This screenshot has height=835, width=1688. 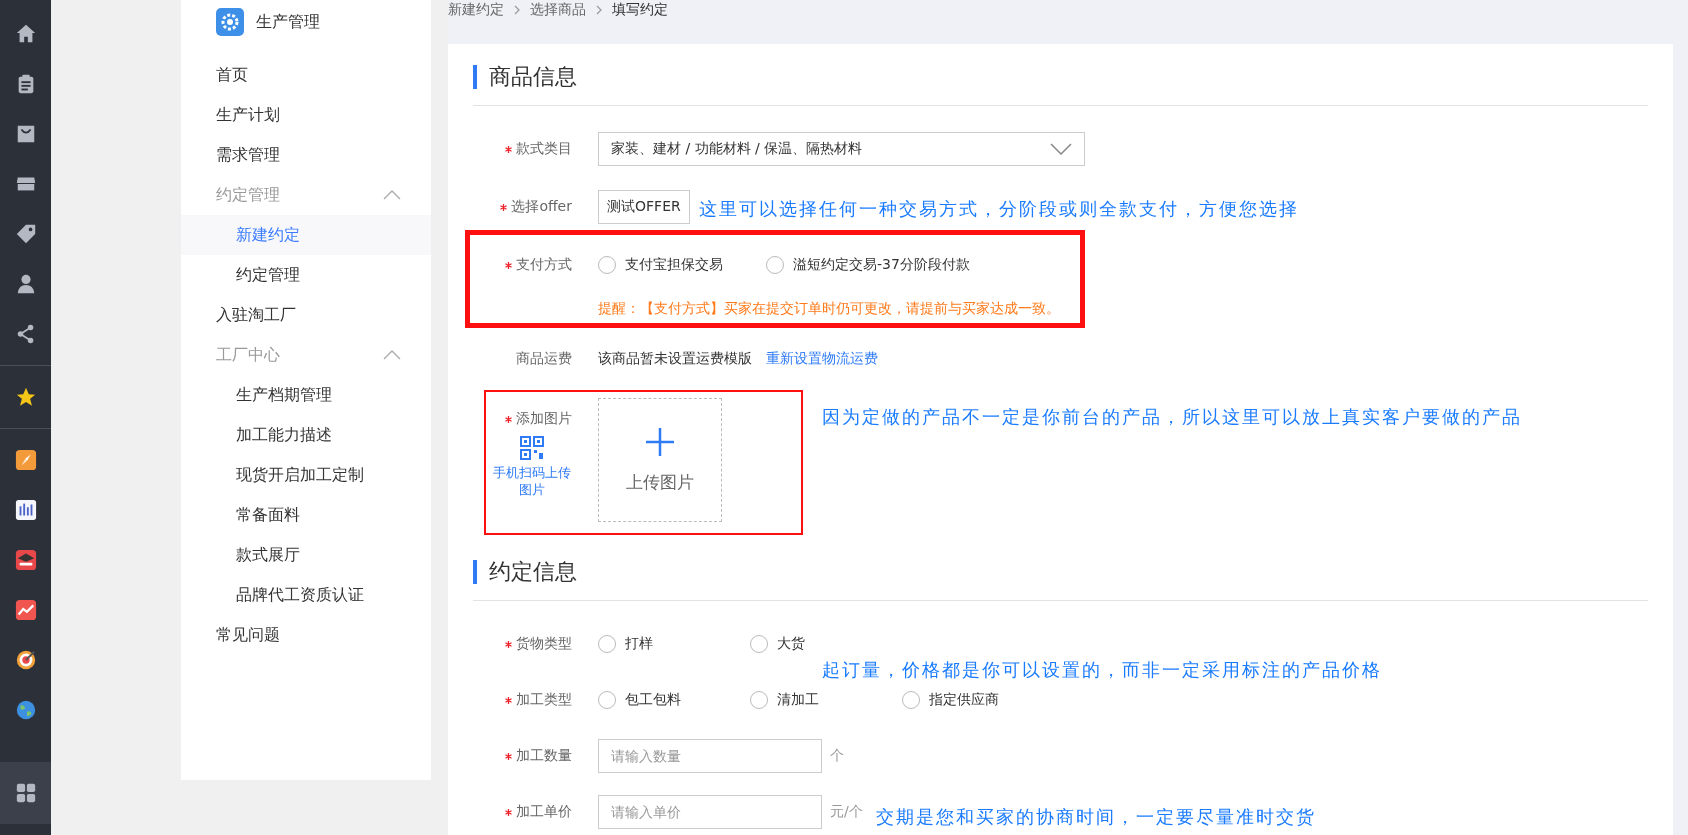 I want to click on unit-label: 元/个, so click(x=846, y=812).